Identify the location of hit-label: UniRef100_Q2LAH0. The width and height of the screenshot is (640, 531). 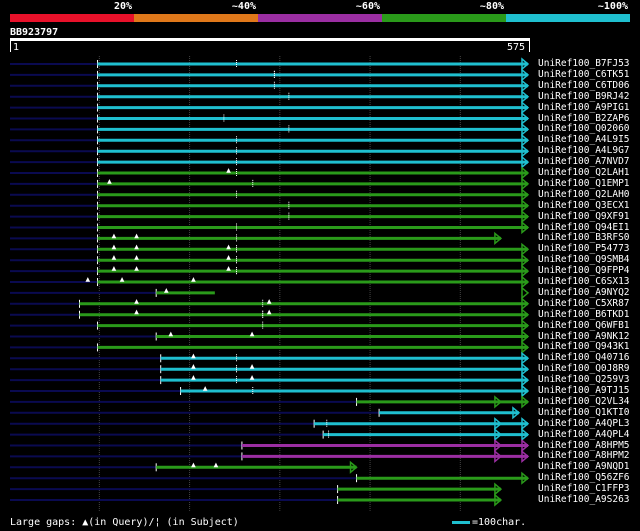
(584, 194).